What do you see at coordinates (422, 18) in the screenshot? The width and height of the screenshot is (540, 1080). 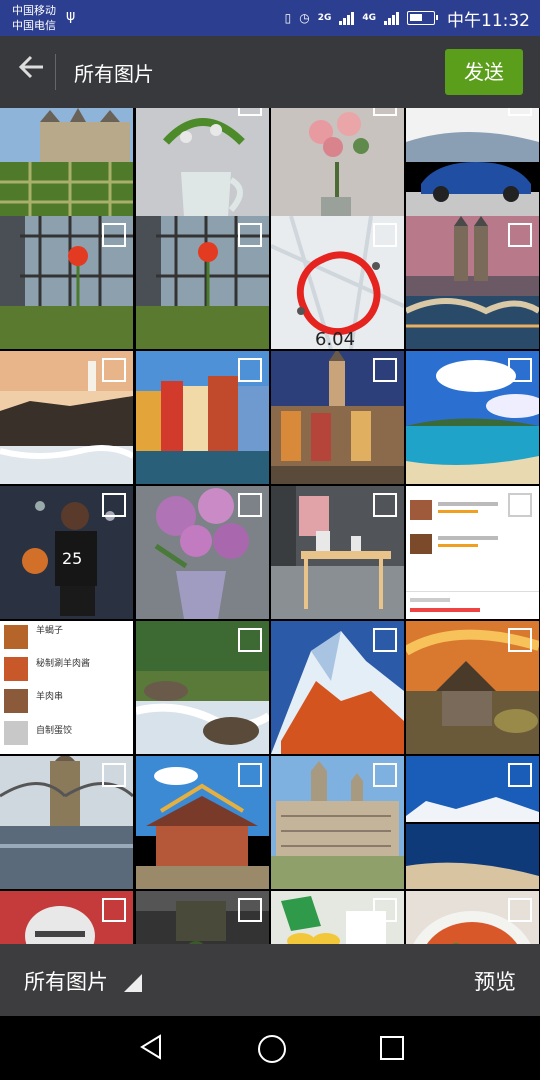 I see `battery-icon` at bounding box center [422, 18].